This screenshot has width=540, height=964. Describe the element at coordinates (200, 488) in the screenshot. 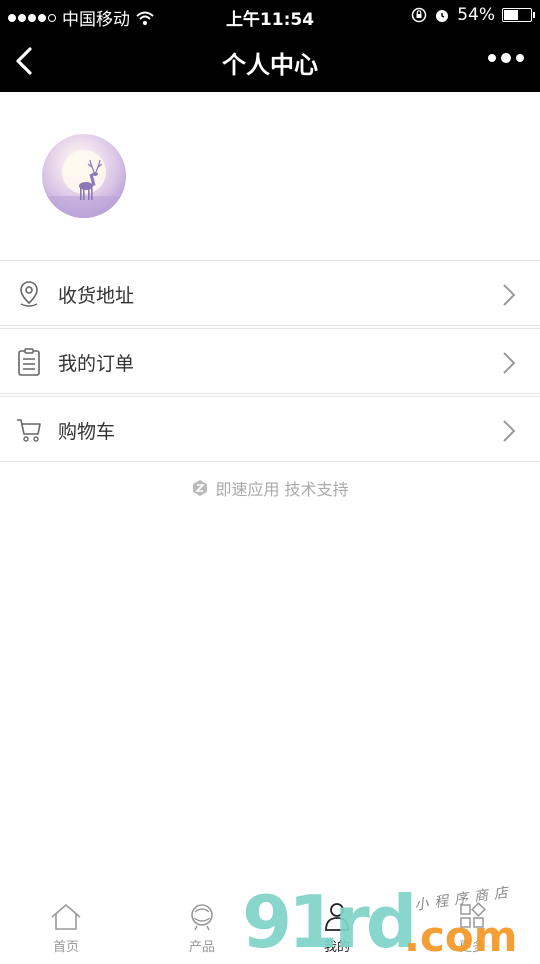

I see `jisu-logo-icon` at that location.